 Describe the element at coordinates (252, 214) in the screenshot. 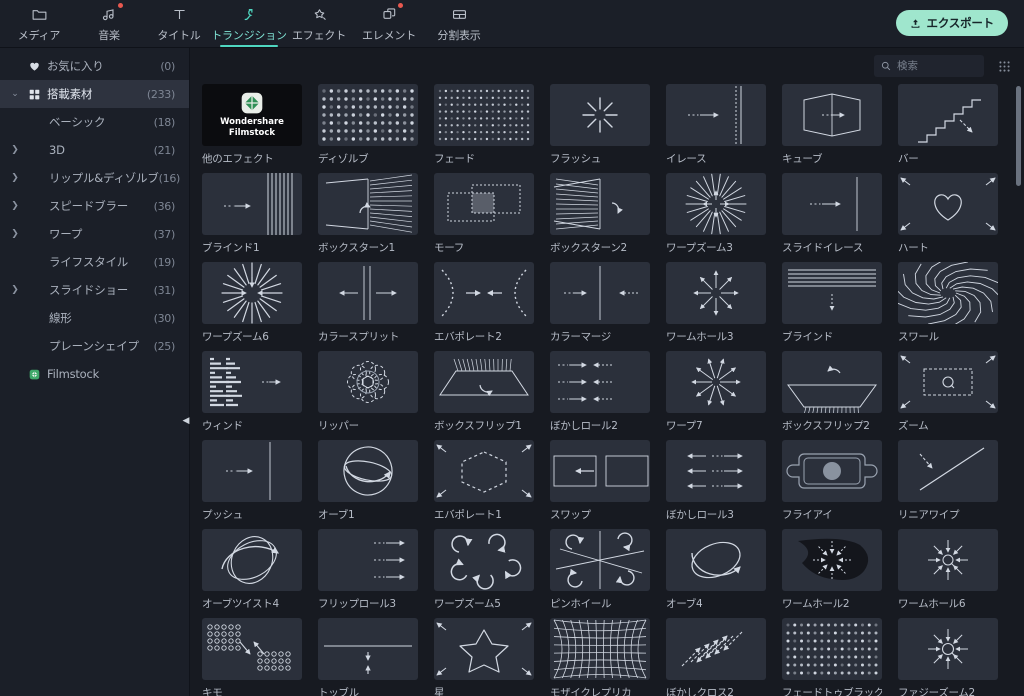

I see `transition-card: ブラインド1` at that location.